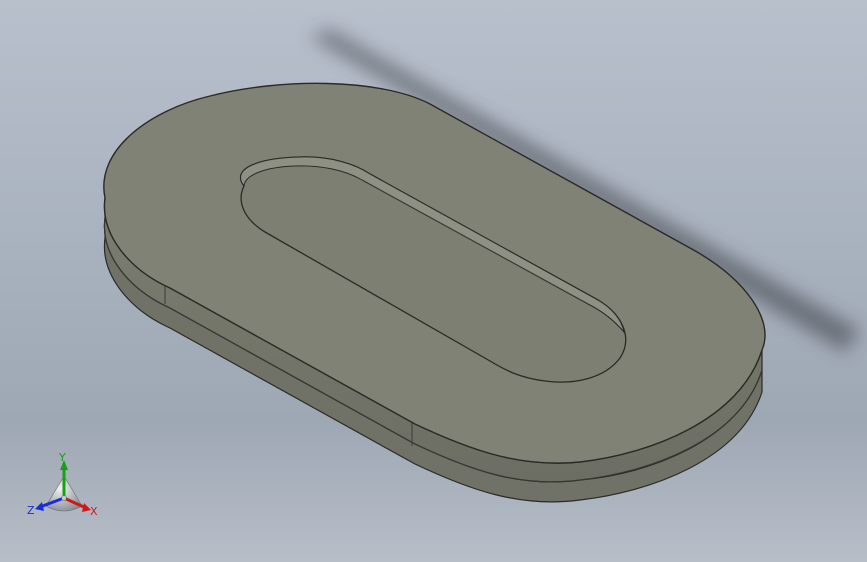 This screenshot has width=867, height=562. What do you see at coordinates (64, 486) in the screenshot?
I see `axis-triad: Y X Z` at bounding box center [64, 486].